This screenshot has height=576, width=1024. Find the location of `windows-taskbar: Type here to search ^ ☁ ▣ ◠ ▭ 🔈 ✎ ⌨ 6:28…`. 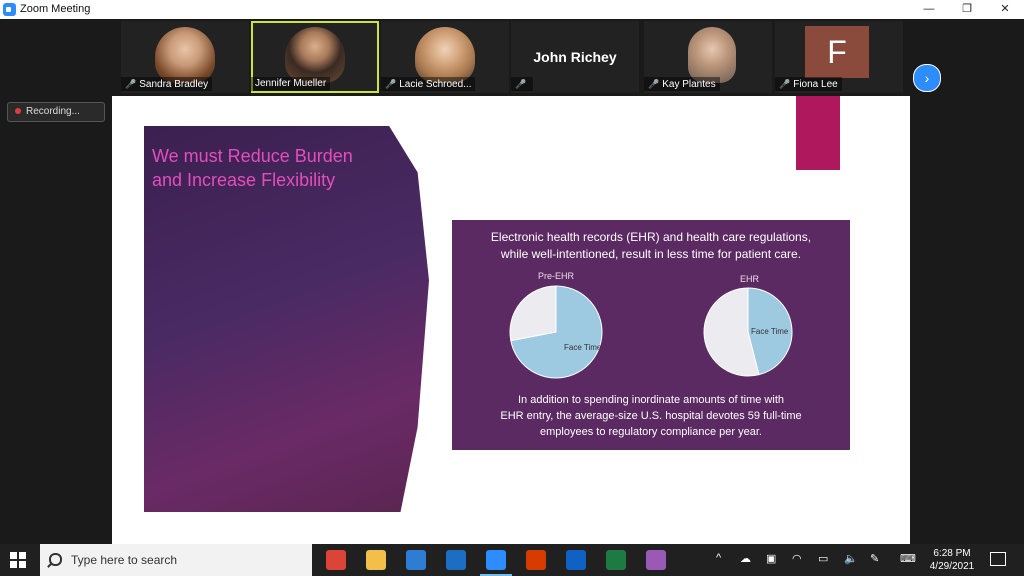

windows-taskbar: Type here to search ^ ☁ ▣ ◠ ▭ 🔈 ✎ ⌨ 6:28… is located at coordinates (512, 560).